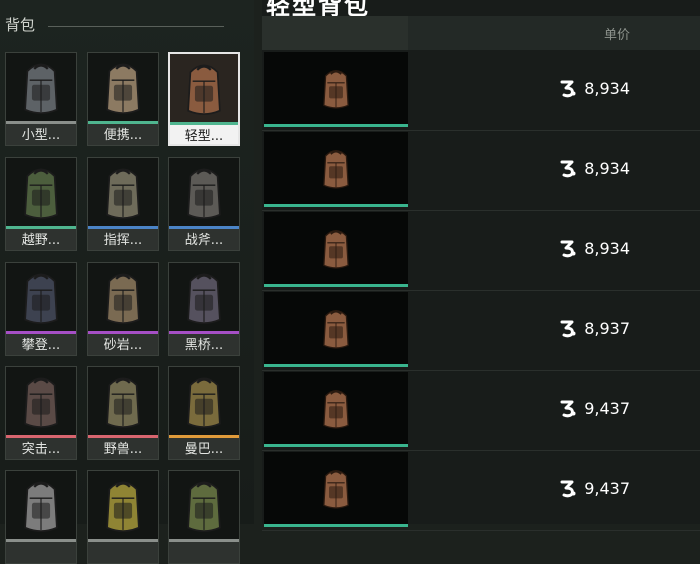 The height and width of the screenshot is (564, 700). What do you see at coordinates (481, 331) in the screenshot?
I see `listing-row: 8,937` at bounding box center [481, 331].